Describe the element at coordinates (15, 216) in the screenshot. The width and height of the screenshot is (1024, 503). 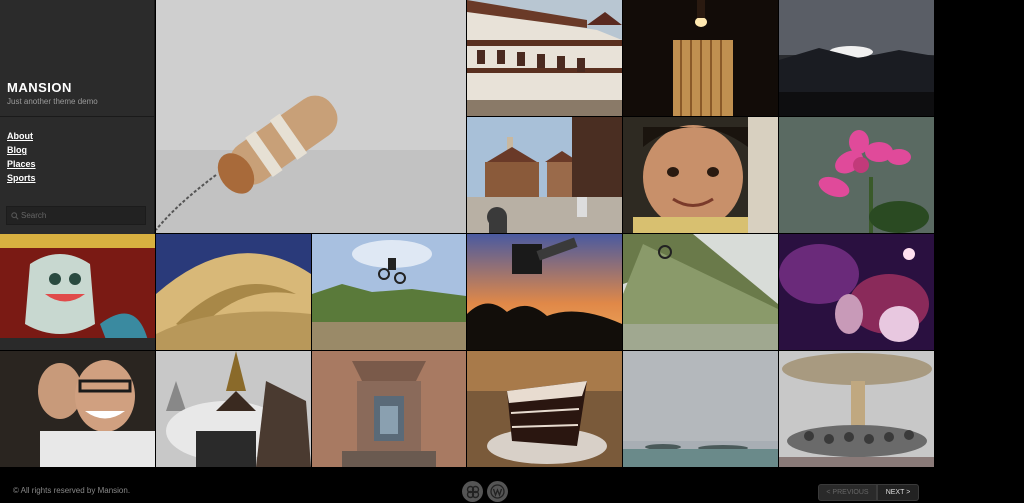
I see `search-icon` at that location.